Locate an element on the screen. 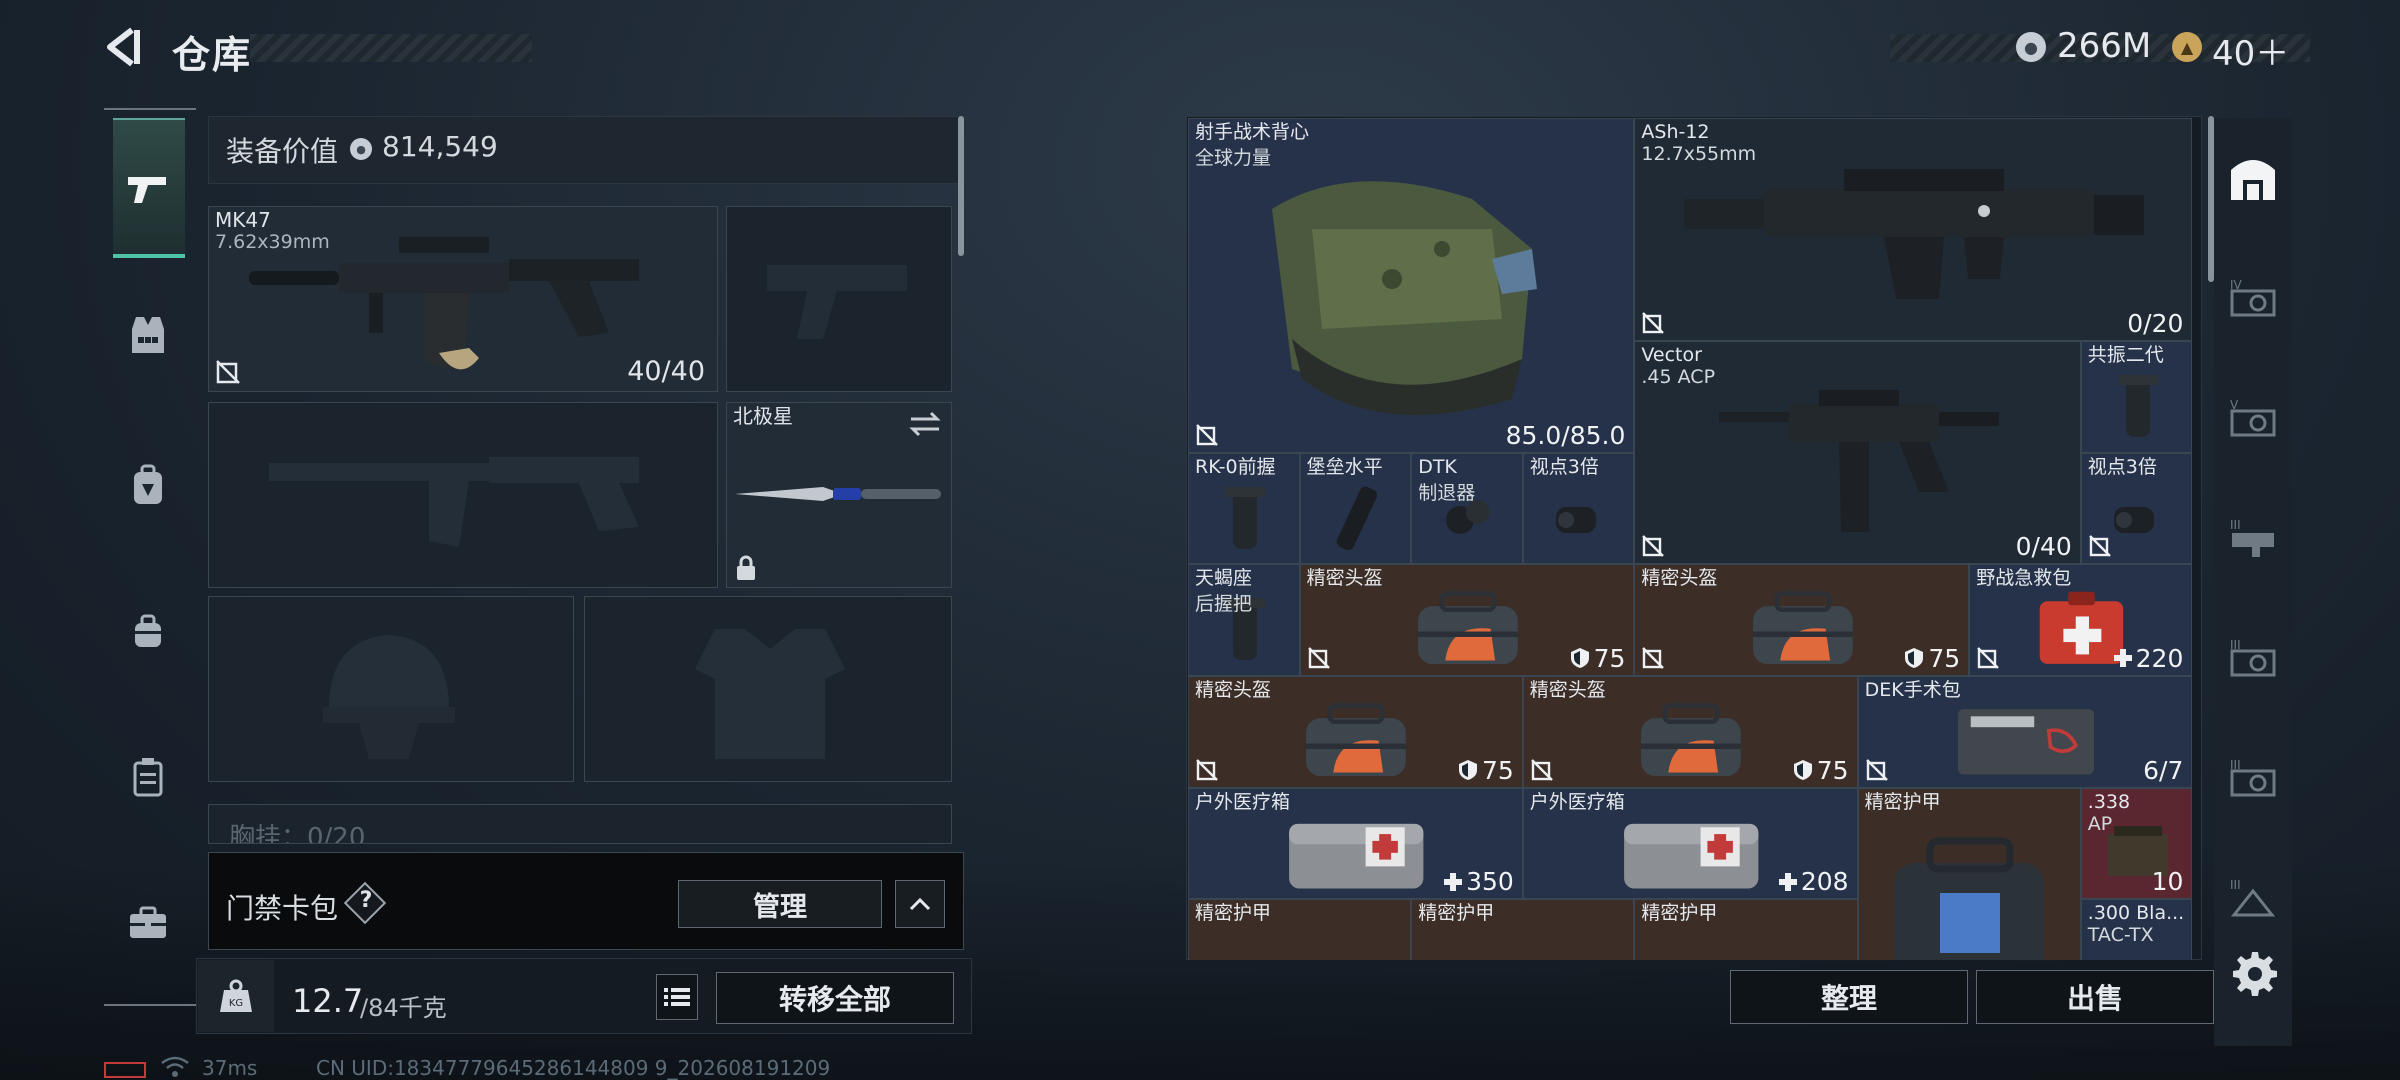  item-value: 0/20 is located at coordinates (2155, 323).